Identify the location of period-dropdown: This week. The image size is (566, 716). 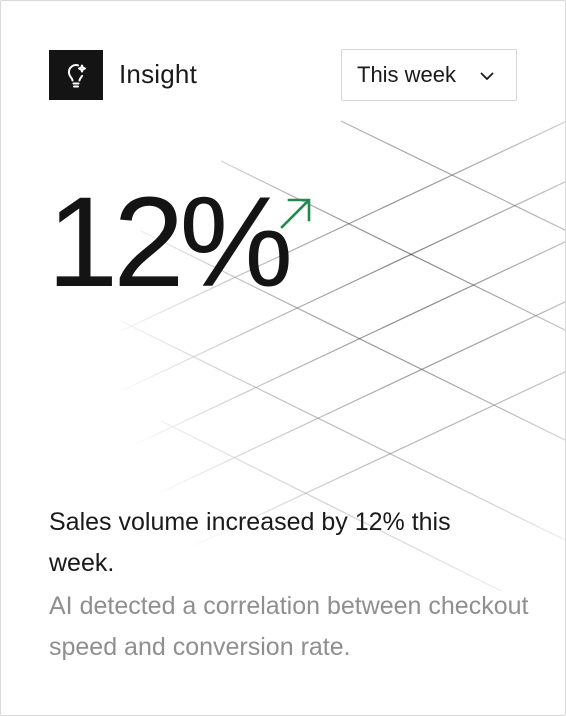
(429, 75).